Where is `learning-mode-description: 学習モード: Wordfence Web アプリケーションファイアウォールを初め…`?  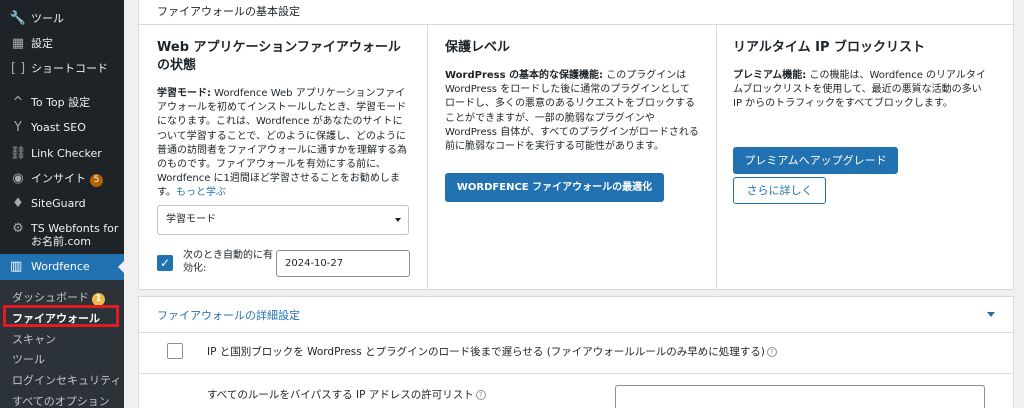 learning-mode-description: 学習モード: Wordfence Web アプリケーションファイアウォールを初め… is located at coordinates (284, 144).